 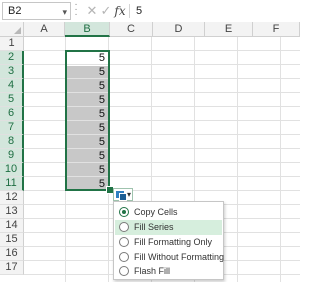 What do you see at coordinates (12, 72) in the screenshot?
I see `row-header-3: 3` at bounding box center [12, 72].